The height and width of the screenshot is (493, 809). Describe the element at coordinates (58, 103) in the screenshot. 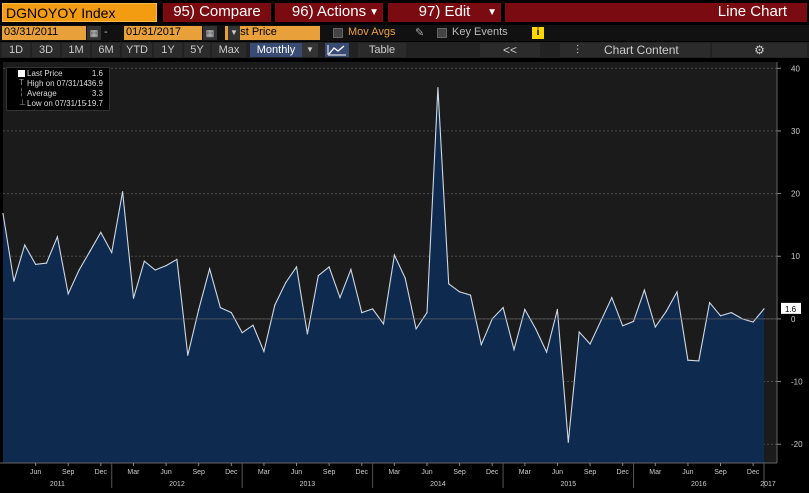

I see `legend-low: ⊥ Low on 07/31/15 -19.7` at that location.